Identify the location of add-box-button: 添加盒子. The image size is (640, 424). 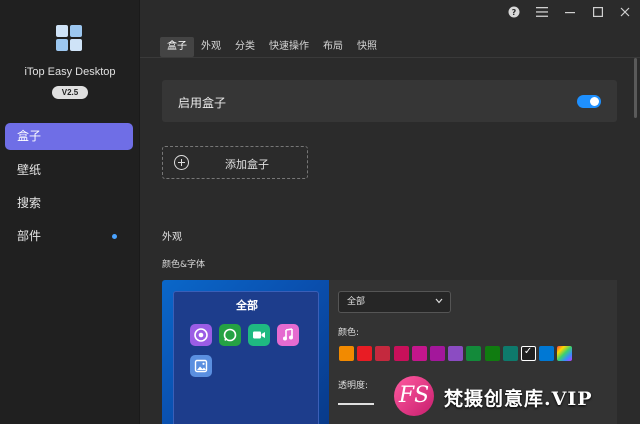
(235, 162).